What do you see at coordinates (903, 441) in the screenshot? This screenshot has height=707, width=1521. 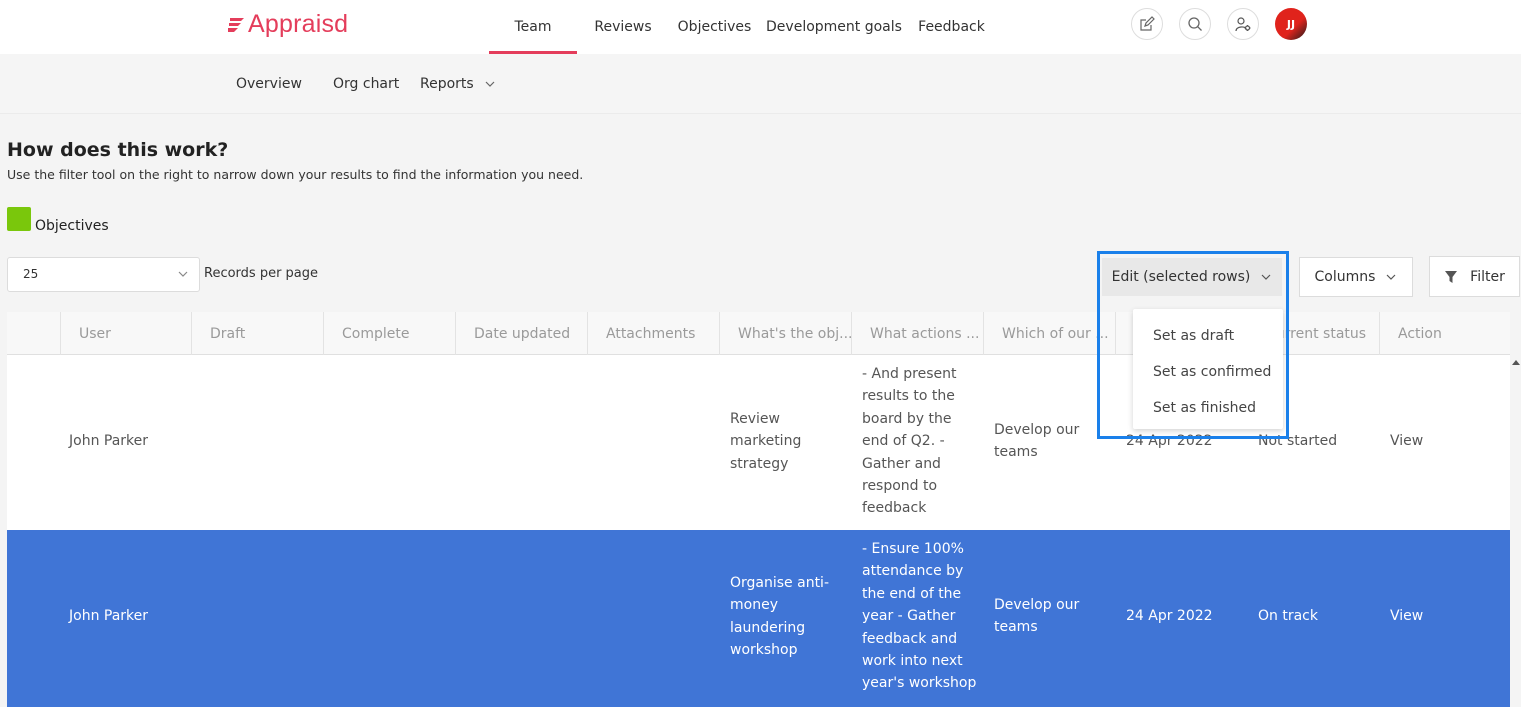 I see `cell-line: end of Q2. -` at bounding box center [903, 441].